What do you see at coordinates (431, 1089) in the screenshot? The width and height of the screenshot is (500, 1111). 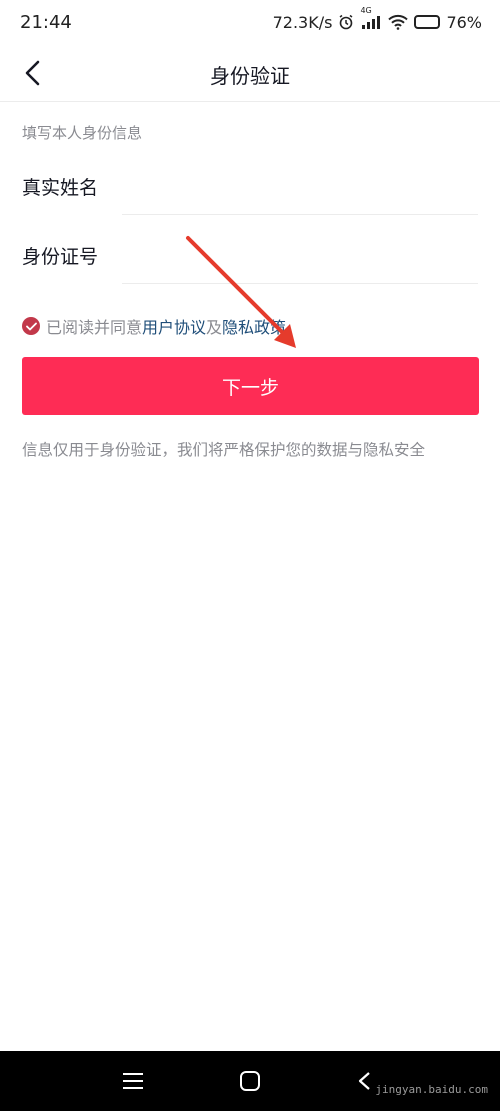 I see `watermark: jingyan.baidu.com` at bounding box center [431, 1089].